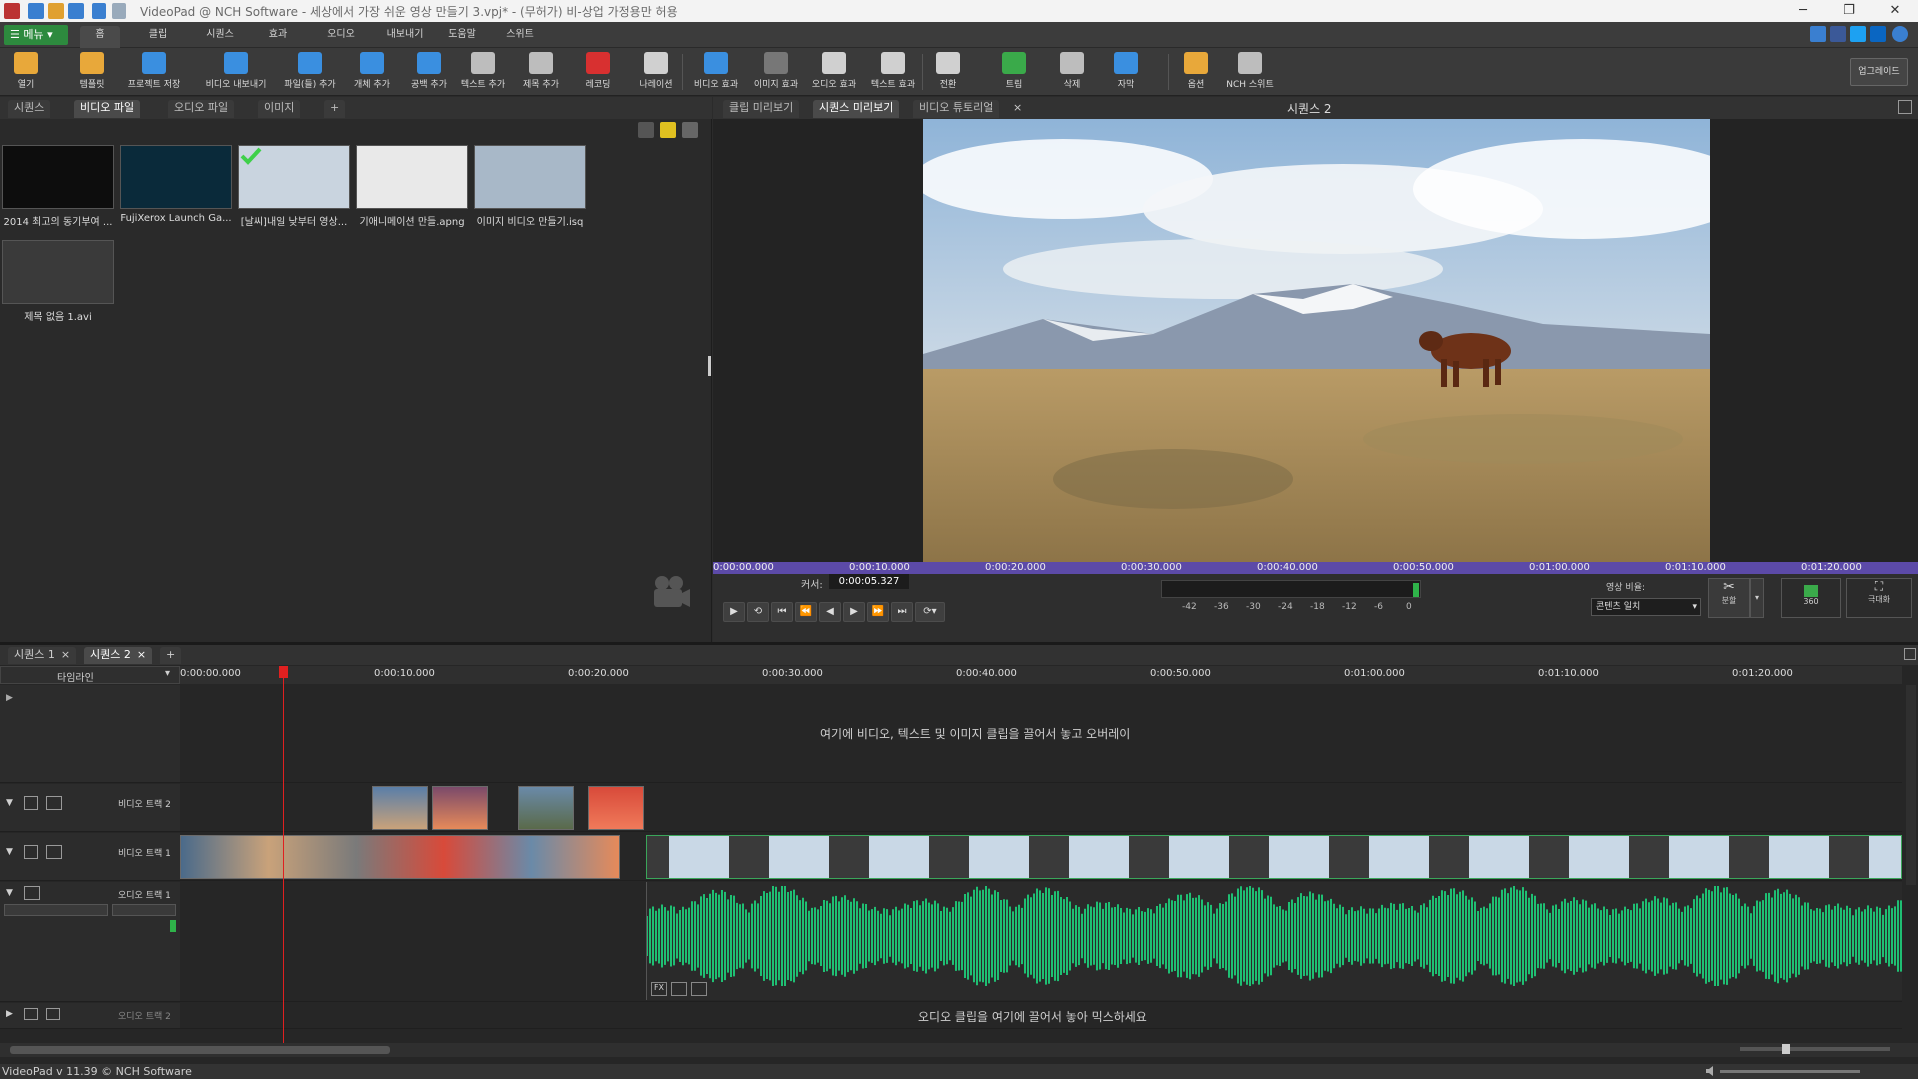  I want to click on next-clip-button: ⏩, so click(878, 612).